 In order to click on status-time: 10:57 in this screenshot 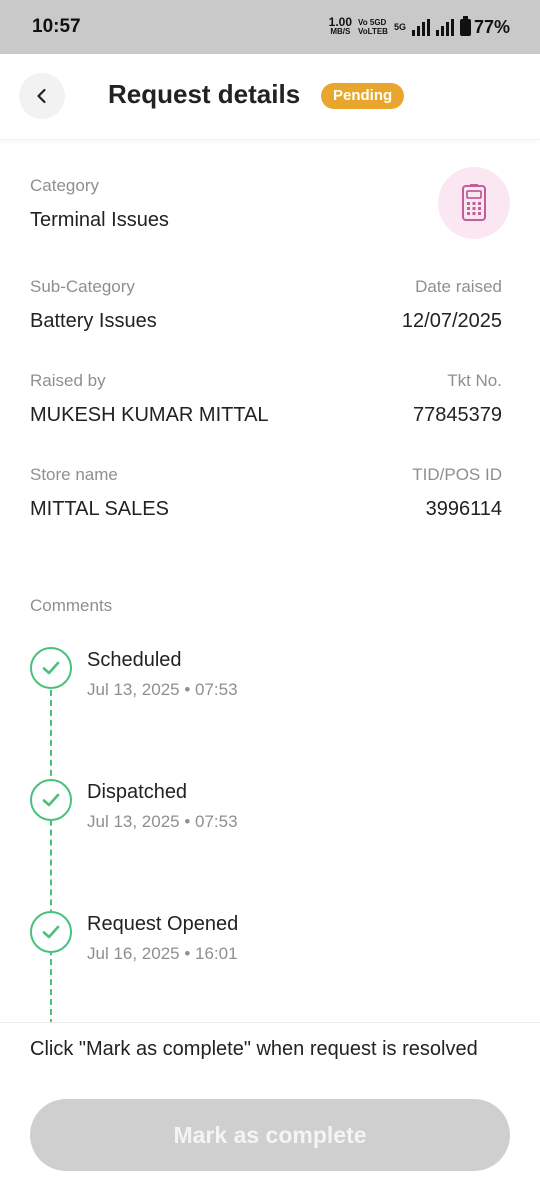, I will do `click(56, 26)`.